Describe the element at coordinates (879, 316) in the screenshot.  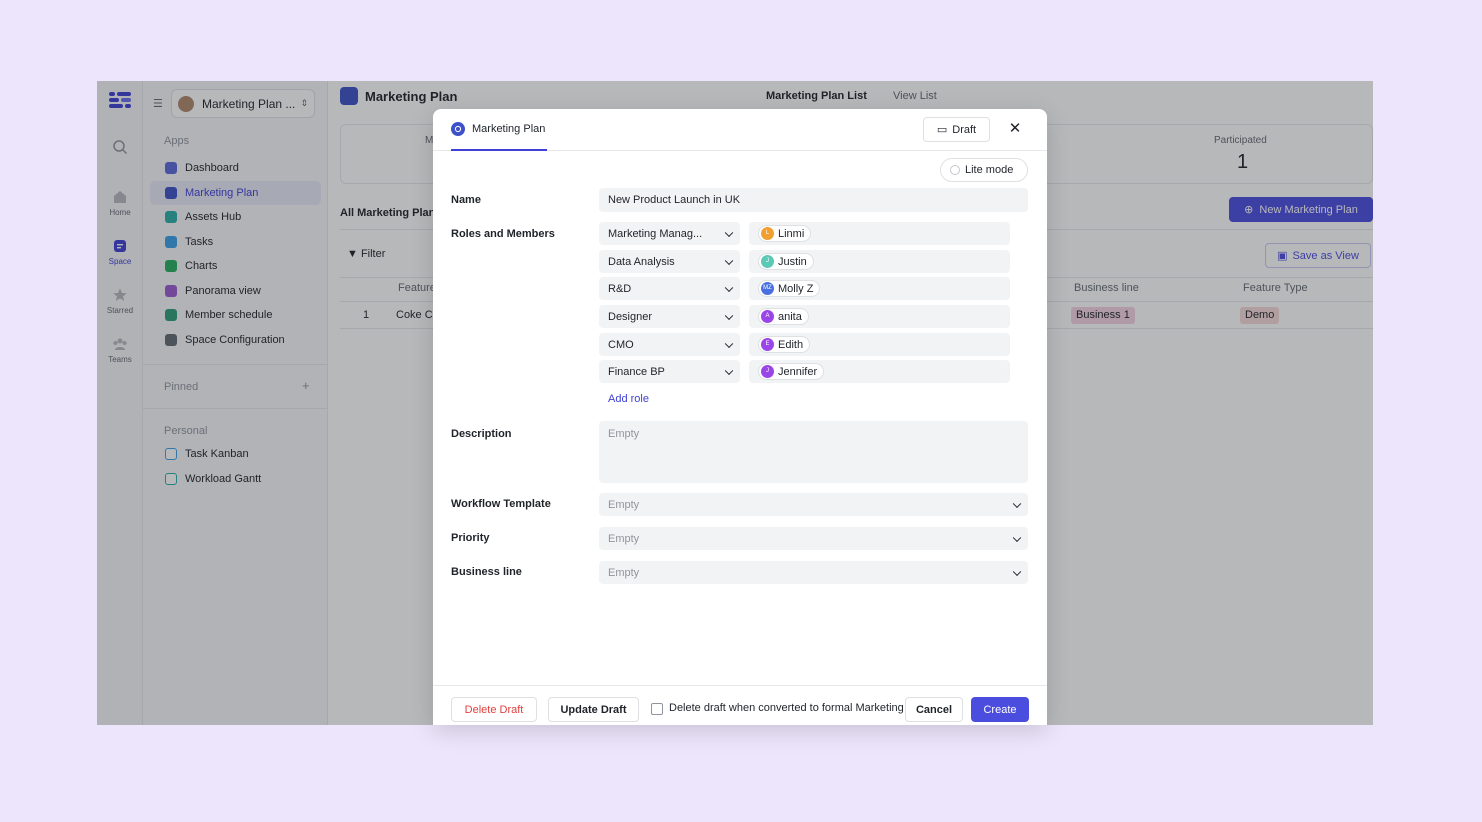
I see `member-picker: Aanita` at that location.